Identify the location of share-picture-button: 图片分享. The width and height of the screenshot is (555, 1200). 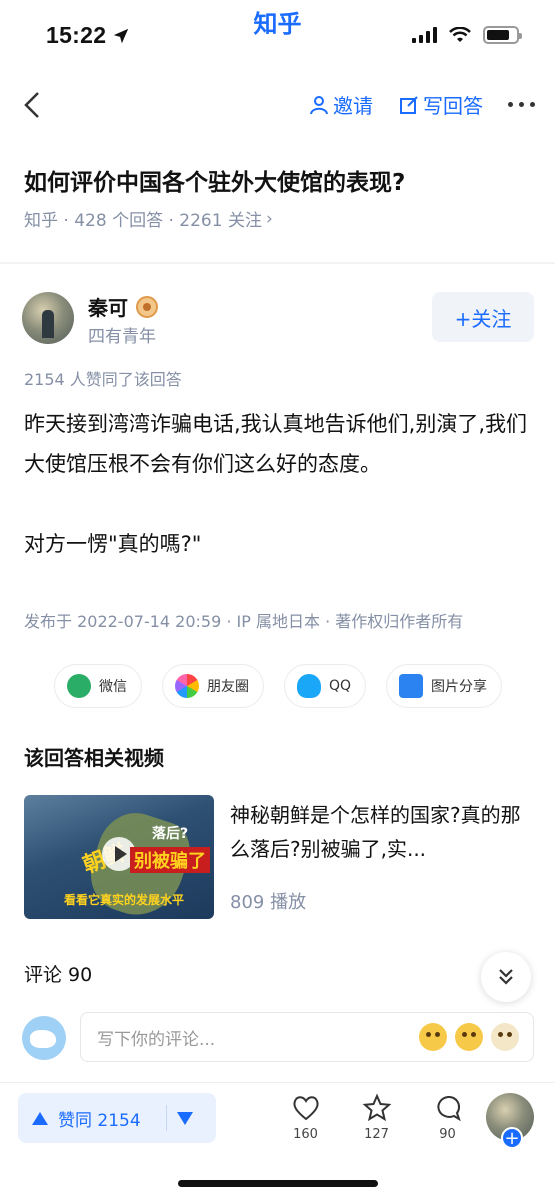
(444, 686).